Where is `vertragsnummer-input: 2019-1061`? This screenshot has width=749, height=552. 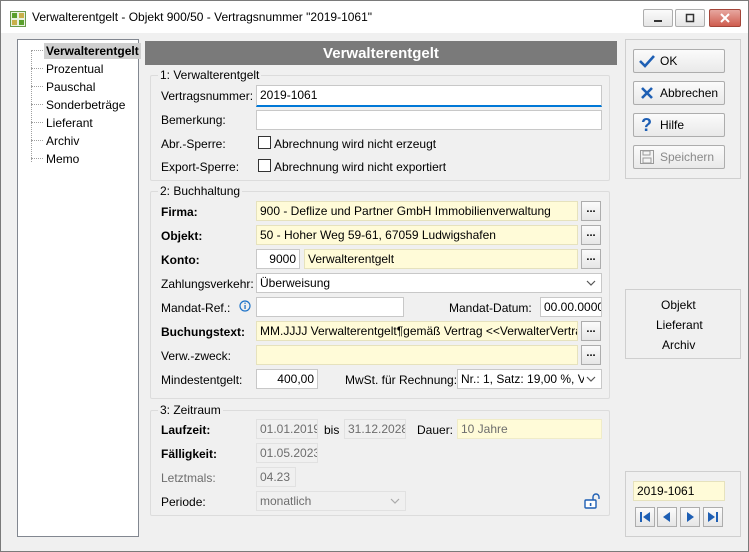
vertragsnummer-input: 2019-1061 is located at coordinates (429, 96).